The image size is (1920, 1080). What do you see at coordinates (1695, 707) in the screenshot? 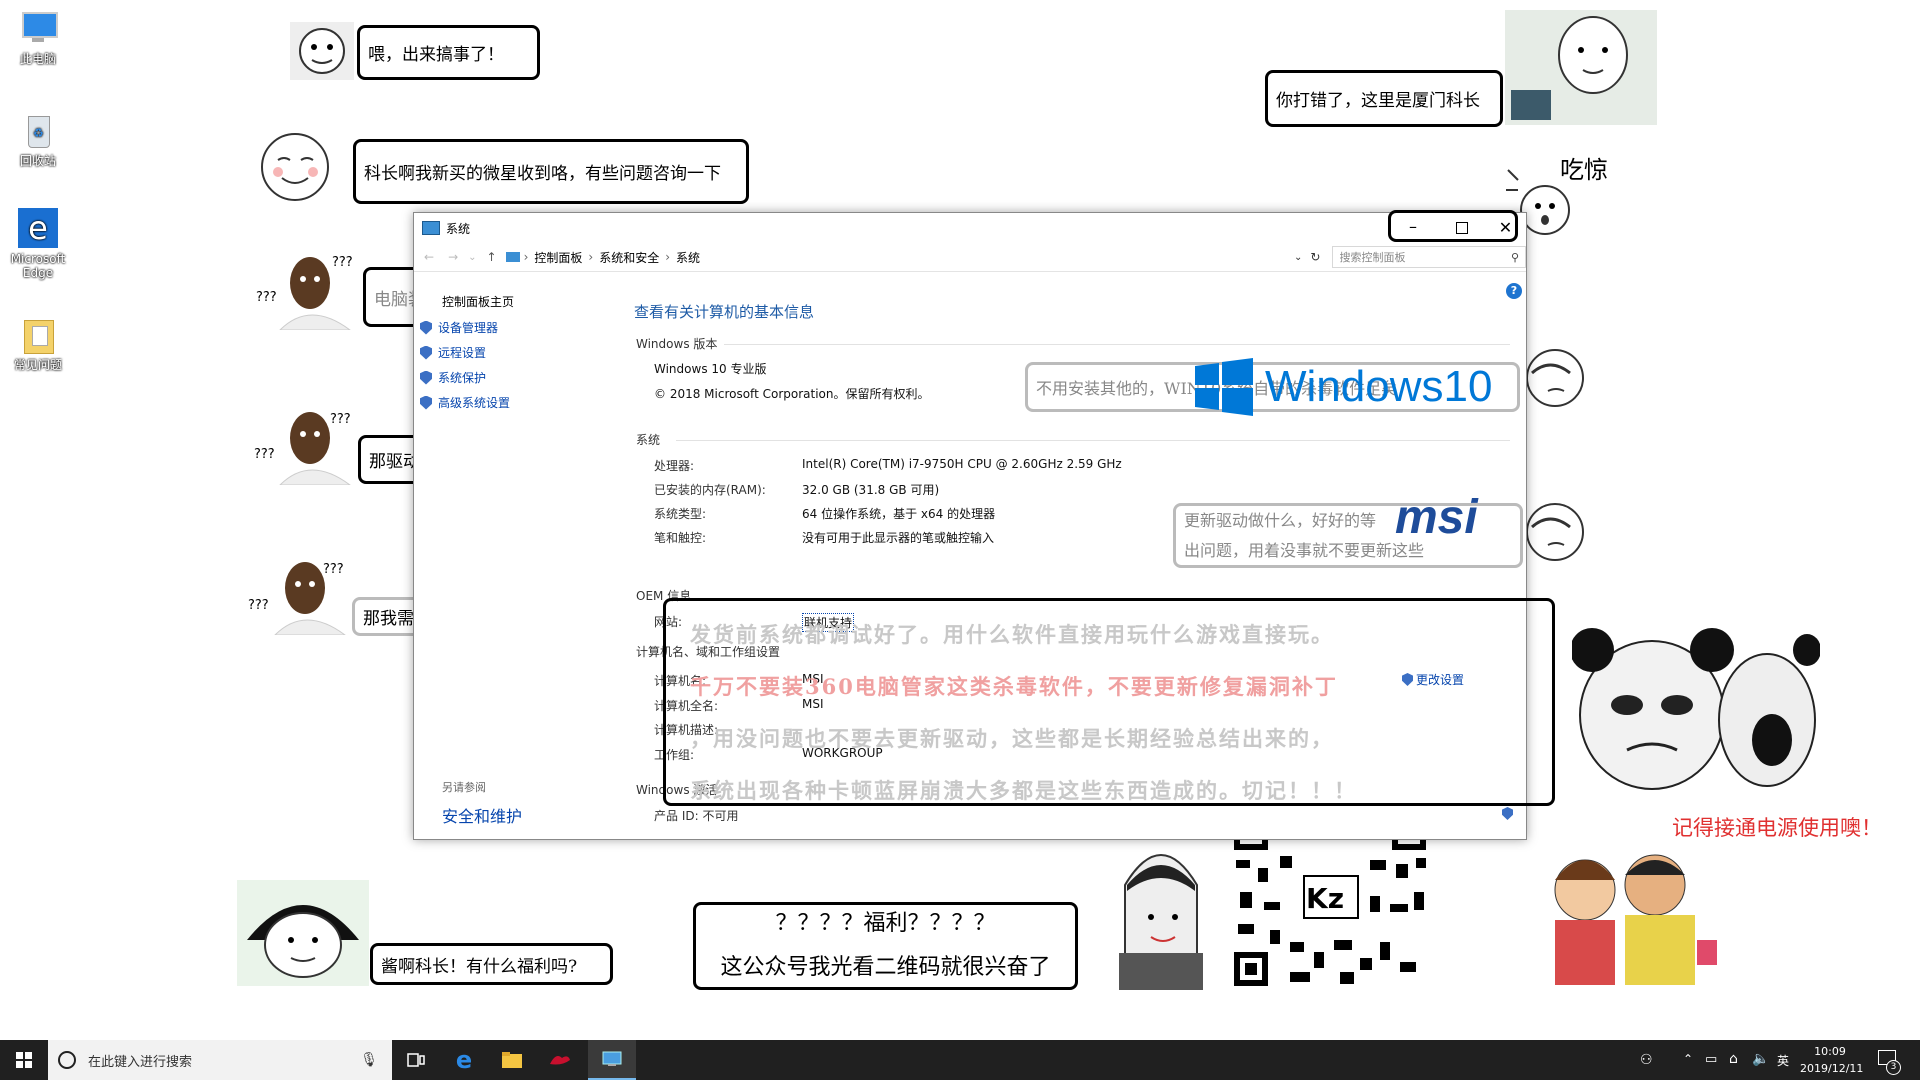
I see `meme-face-panda` at bounding box center [1695, 707].